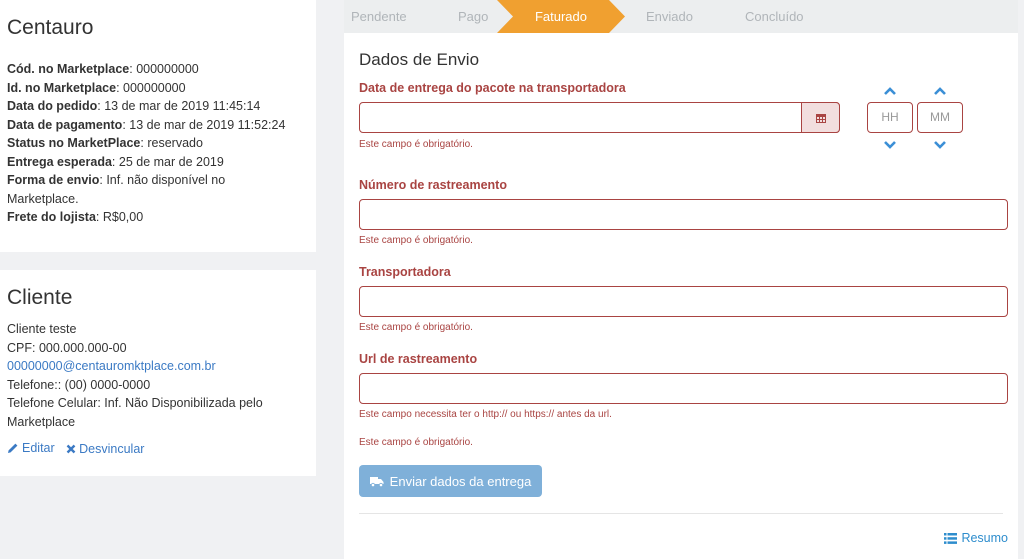 This screenshot has height=559, width=1024. What do you see at coordinates (984, 538) in the screenshot?
I see `resumo-label: Resumo` at bounding box center [984, 538].